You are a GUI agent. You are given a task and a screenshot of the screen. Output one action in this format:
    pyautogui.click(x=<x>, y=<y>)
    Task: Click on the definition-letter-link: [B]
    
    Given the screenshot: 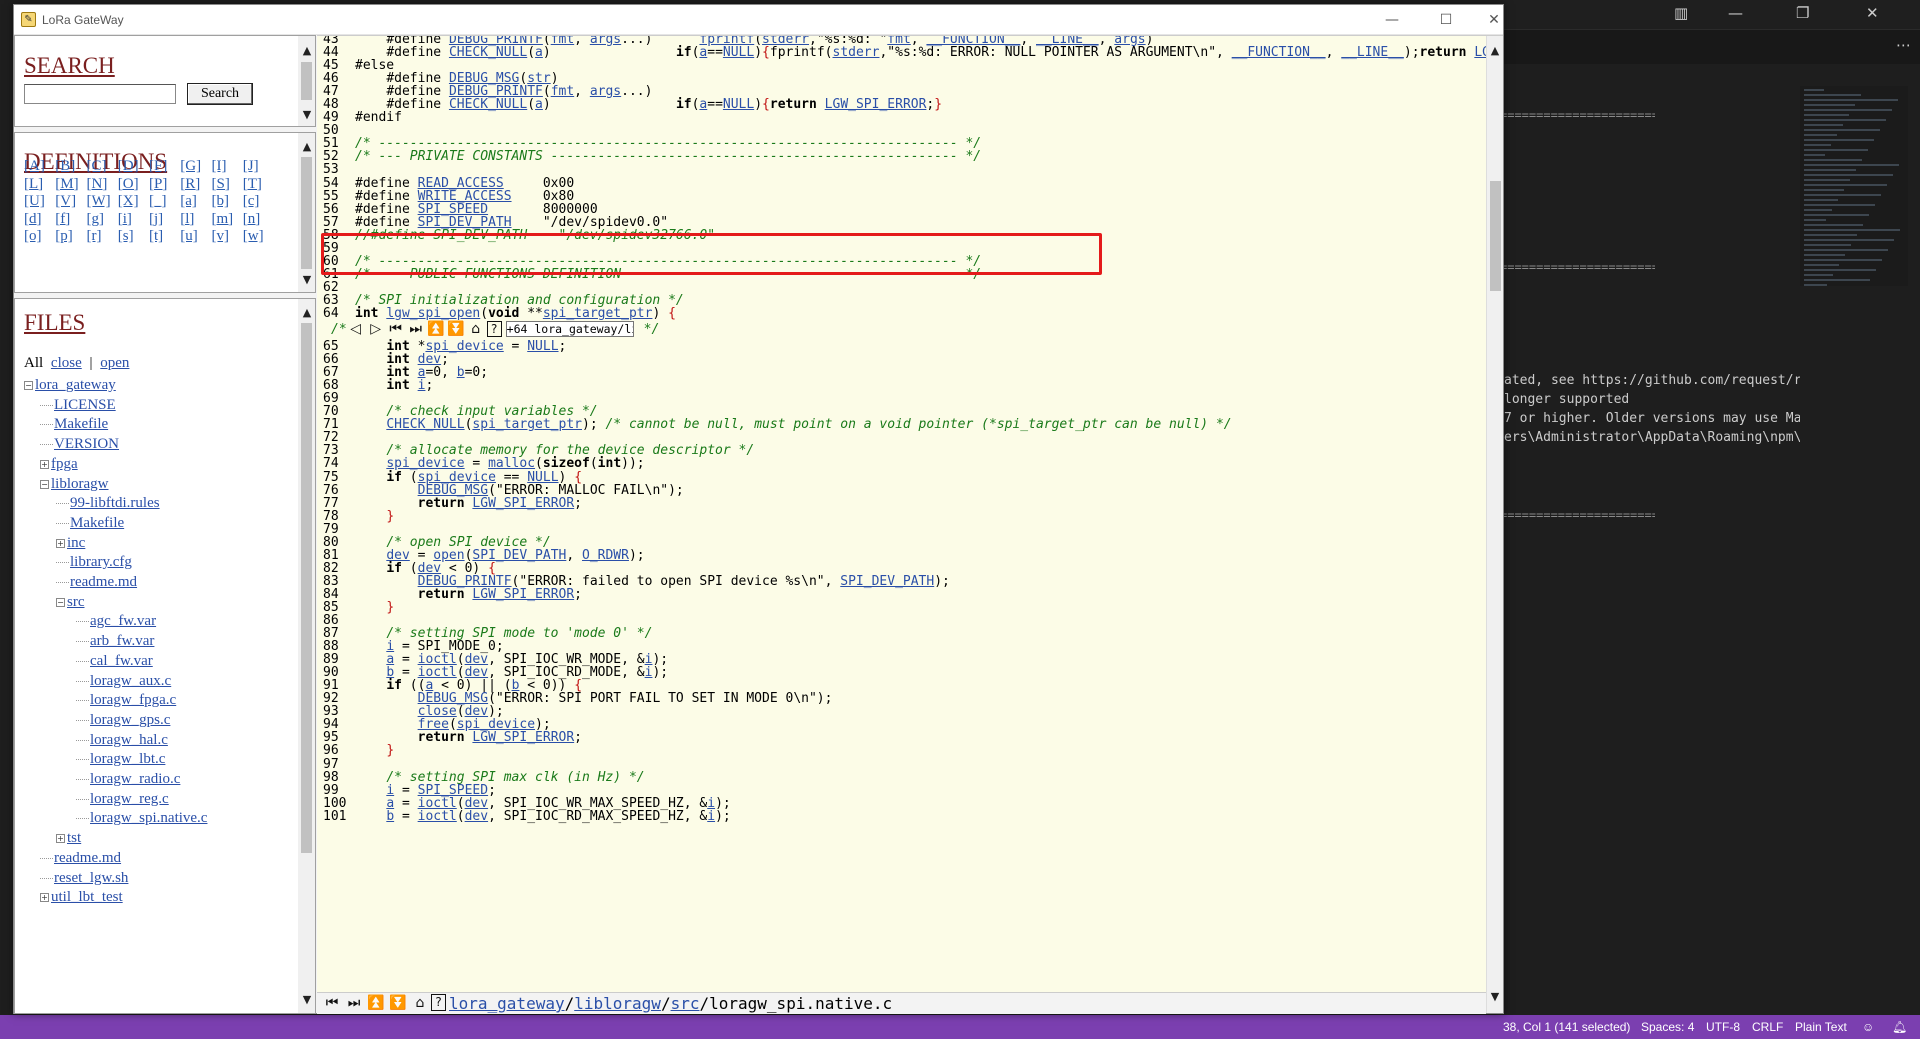 What is the action you would take?
    pyautogui.click(x=70, y=167)
    